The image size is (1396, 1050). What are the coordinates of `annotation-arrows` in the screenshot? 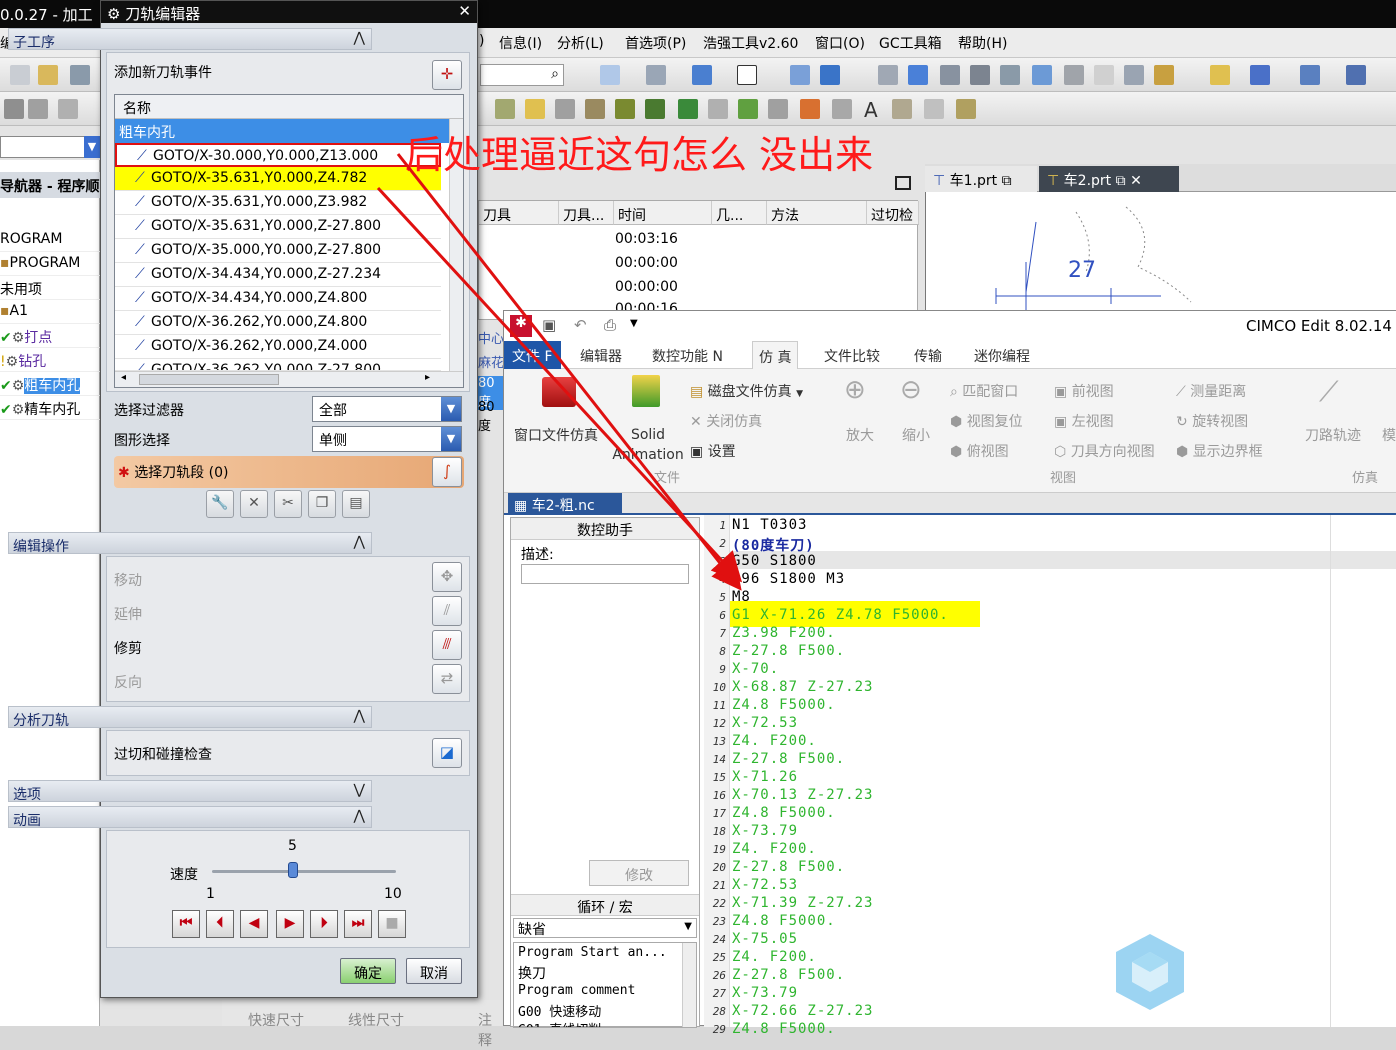 It's located at (559, 372).